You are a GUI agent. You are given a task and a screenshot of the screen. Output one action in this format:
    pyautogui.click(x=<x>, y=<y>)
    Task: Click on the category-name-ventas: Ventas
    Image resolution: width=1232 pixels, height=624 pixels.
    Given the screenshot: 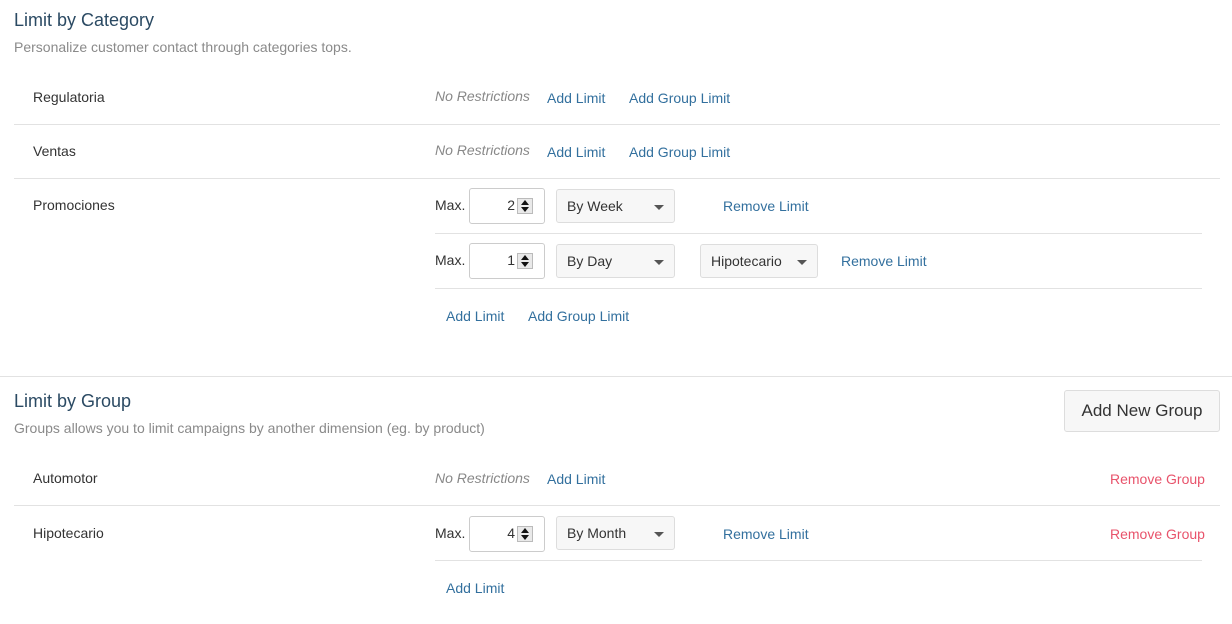 What is the action you would take?
    pyautogui.click(x=54, y=151)
    